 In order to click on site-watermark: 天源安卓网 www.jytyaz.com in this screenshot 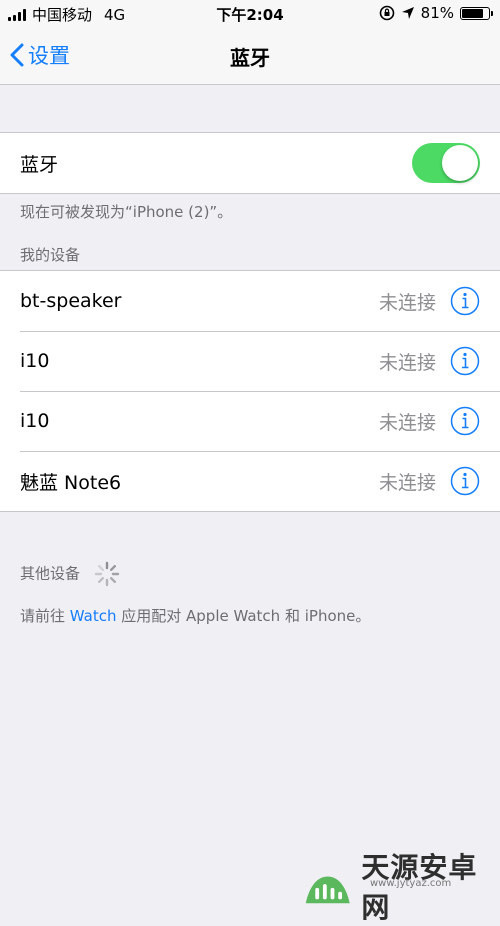, I will do `click(400, 886)`.